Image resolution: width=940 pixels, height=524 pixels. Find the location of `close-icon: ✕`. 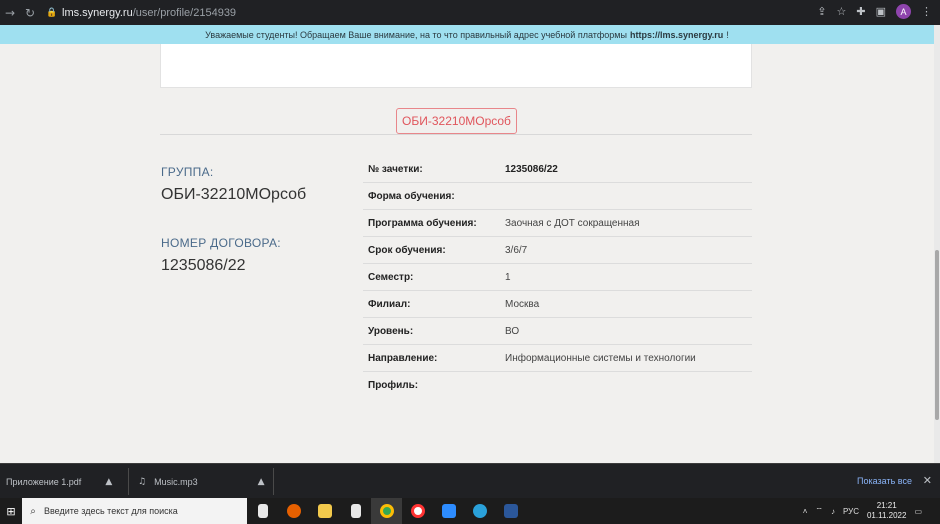

close-icon: ✕ is located at coordinates (927, 480).